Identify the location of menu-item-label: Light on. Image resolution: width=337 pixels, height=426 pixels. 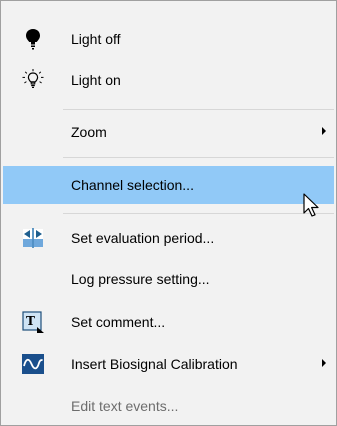
(96, 80).